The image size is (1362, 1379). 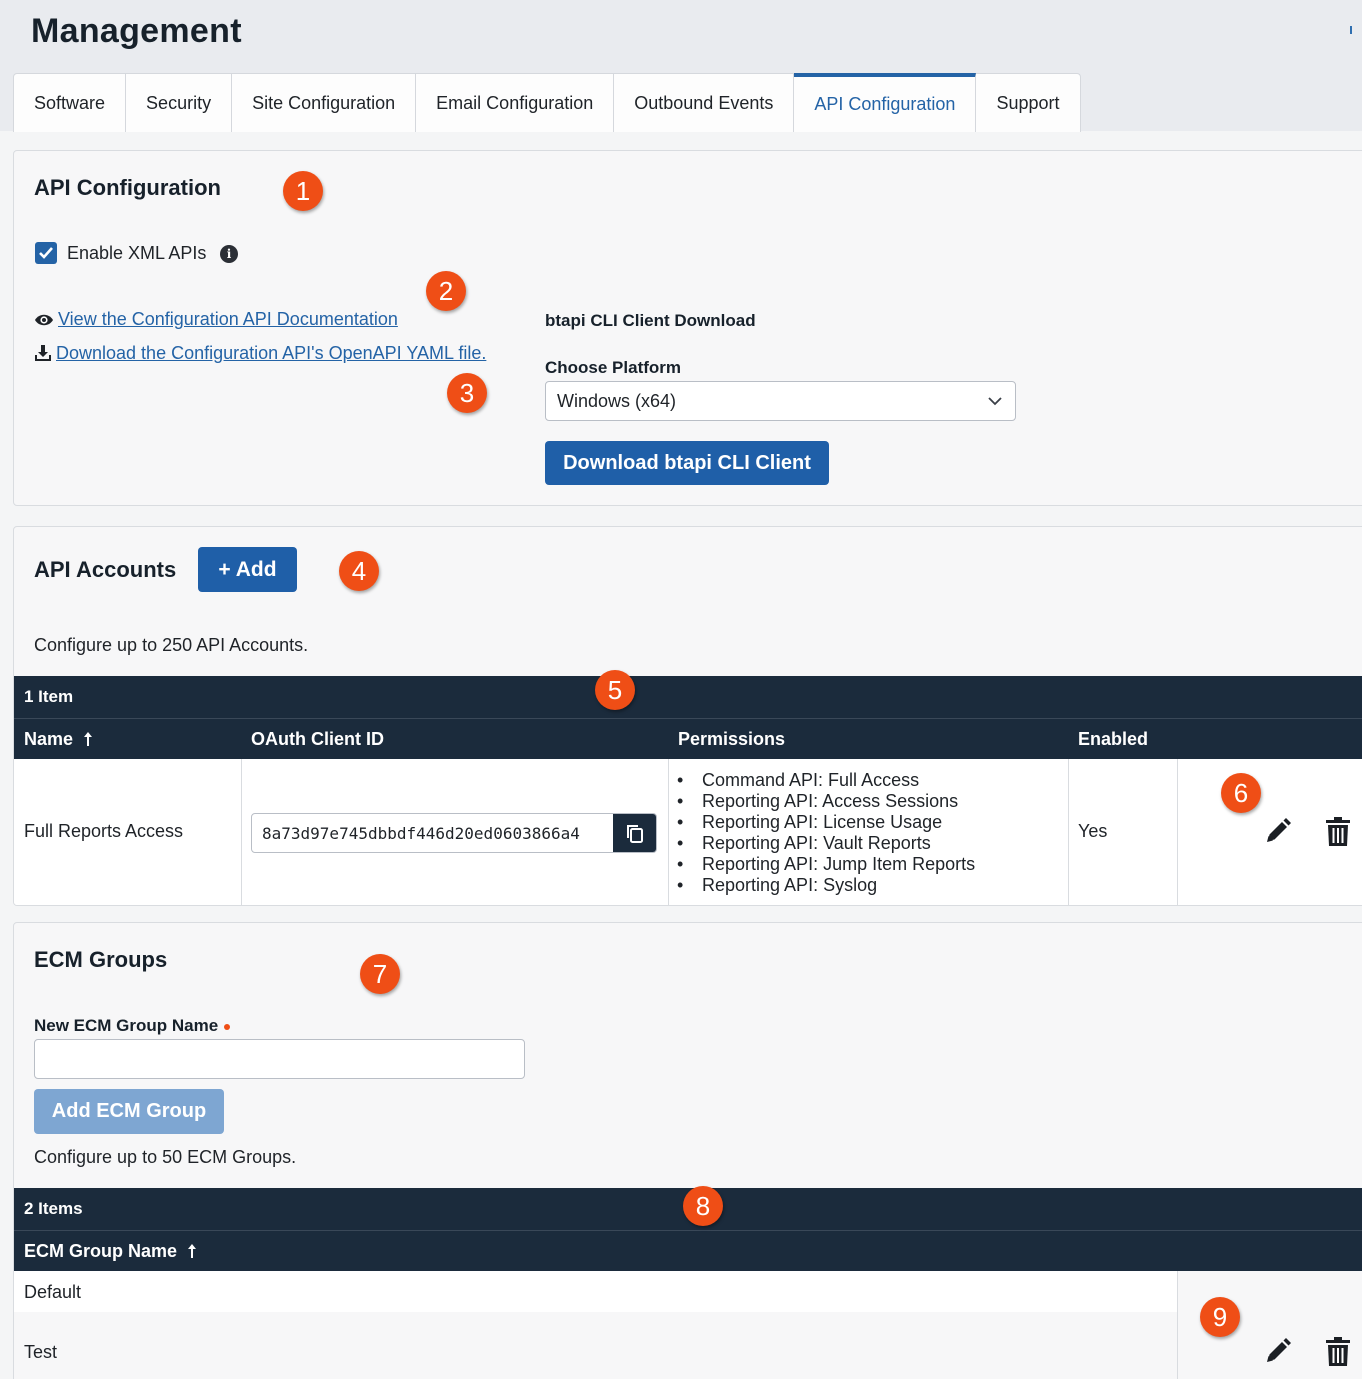 What do you see at coordinates (359, 571) in the screenshot?
I see `callout-badge-4: 4` at bounding box center [359, 571].